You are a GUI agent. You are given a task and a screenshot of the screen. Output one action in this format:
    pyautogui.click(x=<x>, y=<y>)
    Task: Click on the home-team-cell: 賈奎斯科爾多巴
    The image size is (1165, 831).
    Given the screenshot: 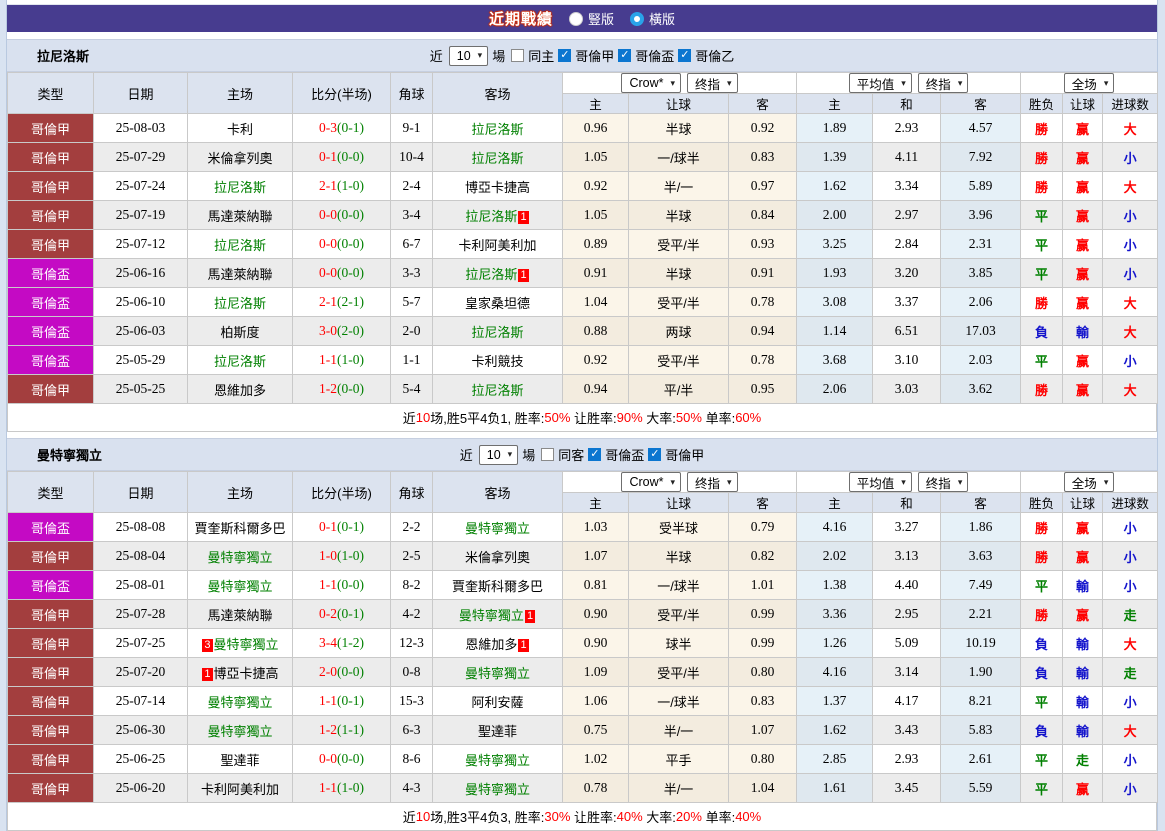 What is the action you would take?
    pyautogui.click(x=240, y=527)
    